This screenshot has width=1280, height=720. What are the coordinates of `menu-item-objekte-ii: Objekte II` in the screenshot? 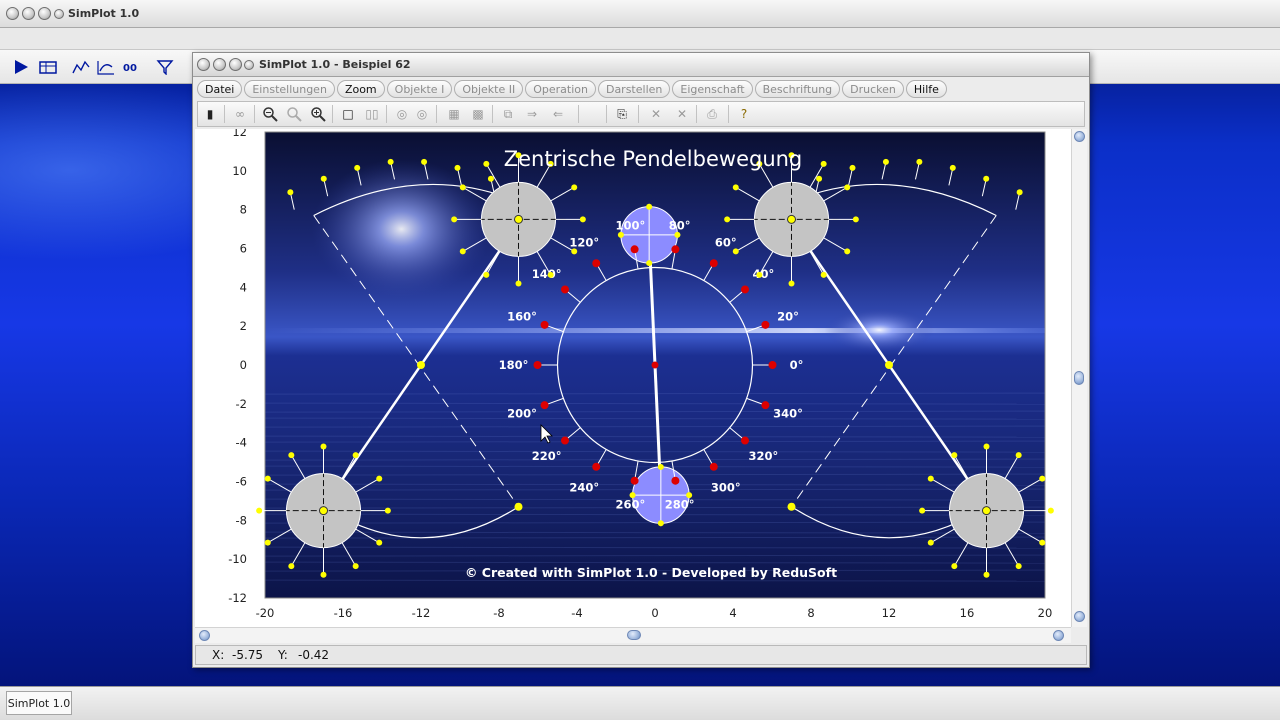 It's located at (489, 89).